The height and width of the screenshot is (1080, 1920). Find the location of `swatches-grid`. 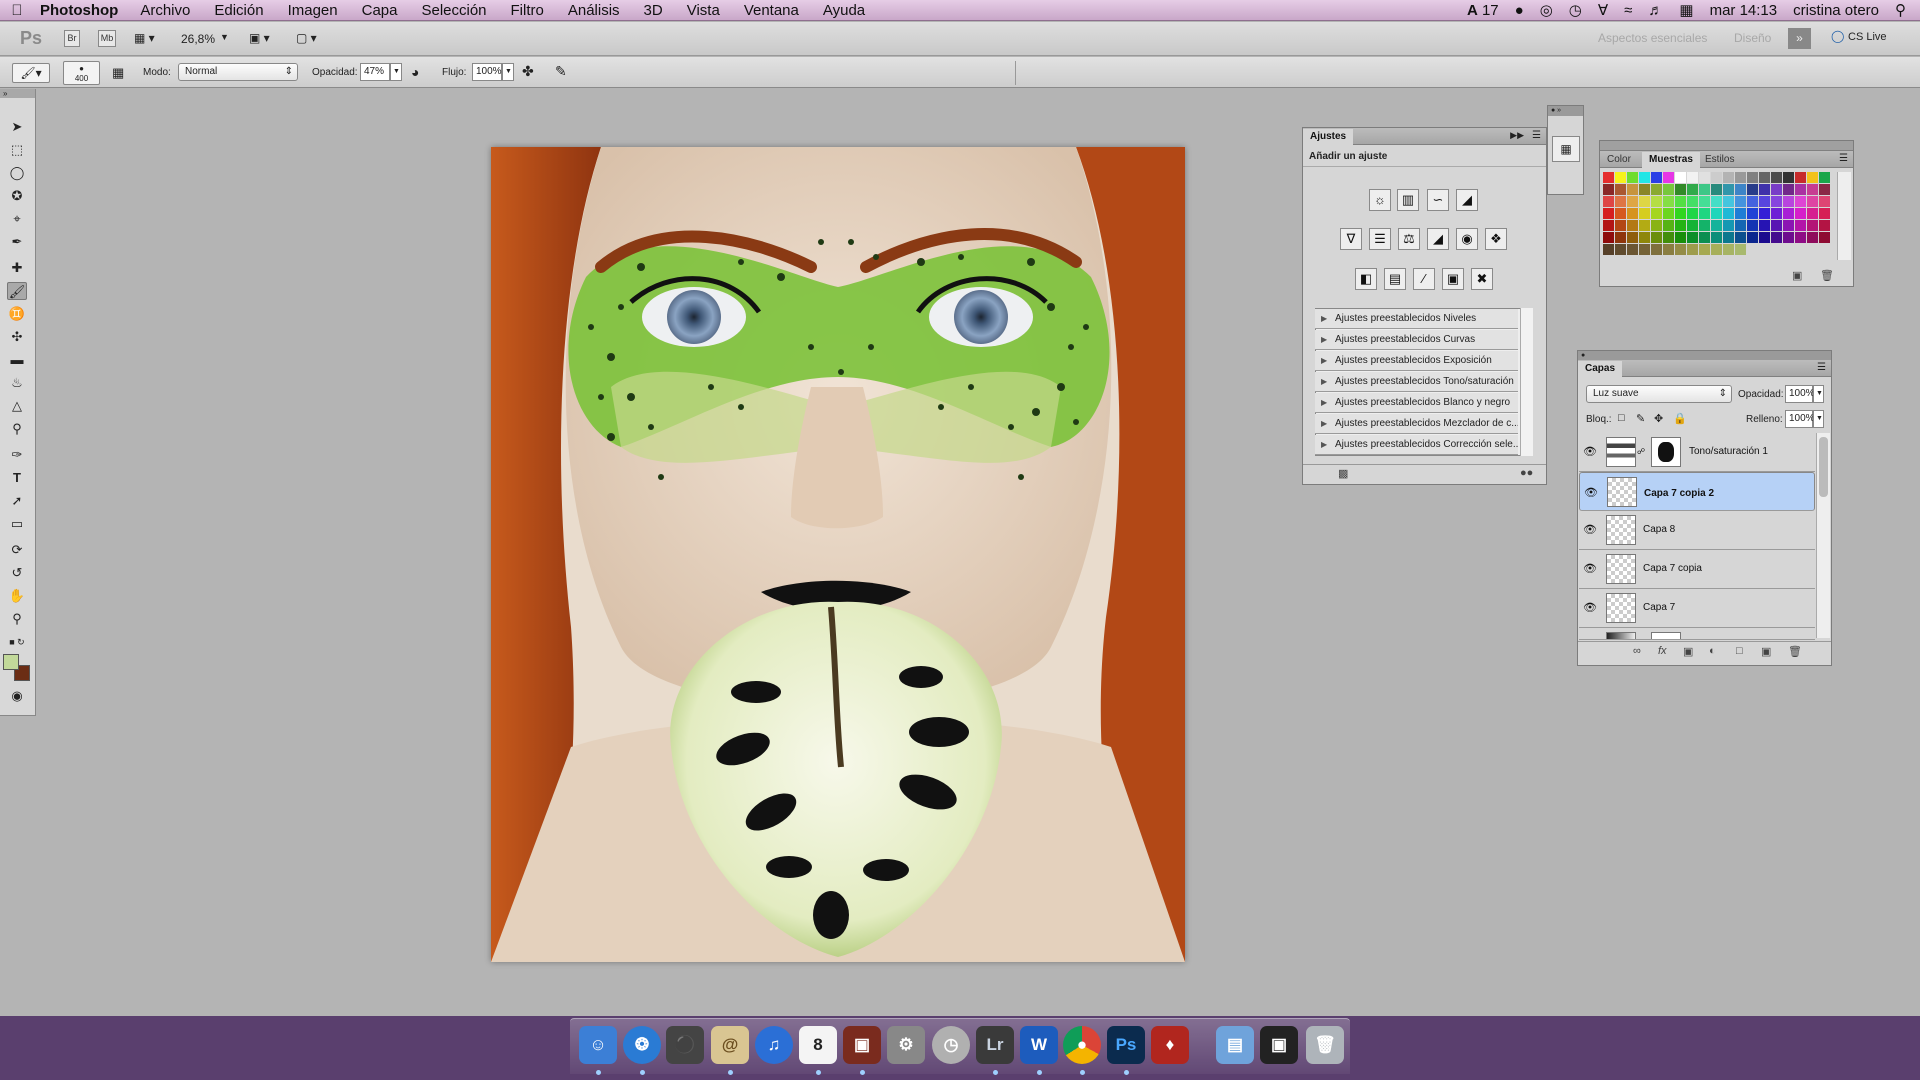

swatches-grid is located at coordinates (1719, 216).